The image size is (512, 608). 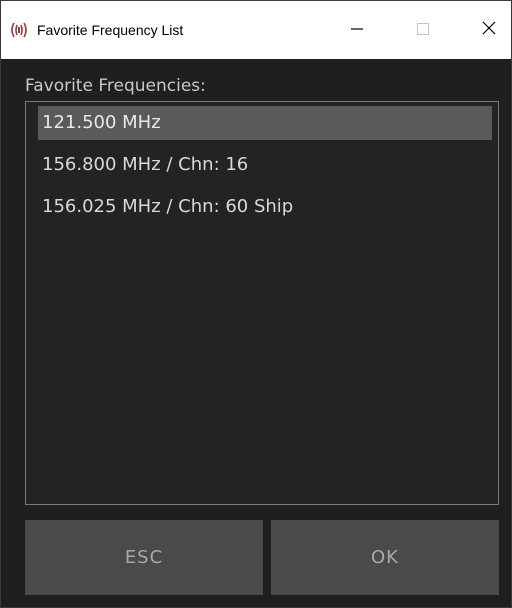 I want to click on minimize-icon, so click(x=357, y=30).